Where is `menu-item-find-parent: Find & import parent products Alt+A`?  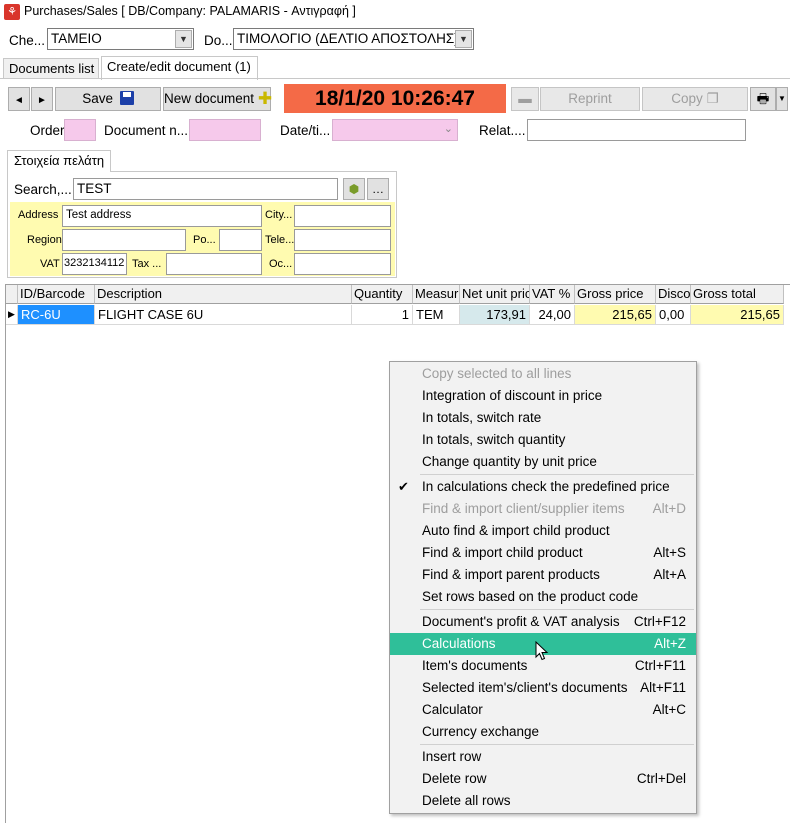 menu-item-find-parent: Find & import parent products Alt+A is located at coordinates (543, 575).